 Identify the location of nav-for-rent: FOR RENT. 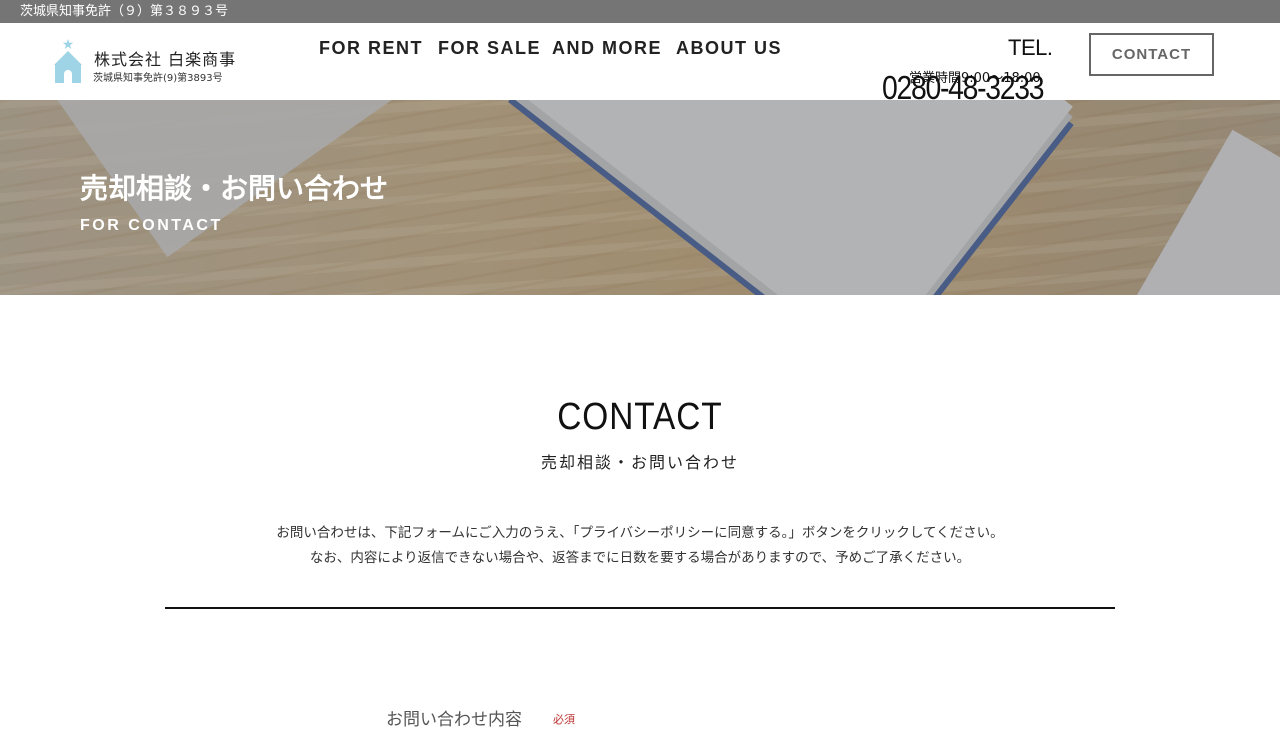
(371, 48).